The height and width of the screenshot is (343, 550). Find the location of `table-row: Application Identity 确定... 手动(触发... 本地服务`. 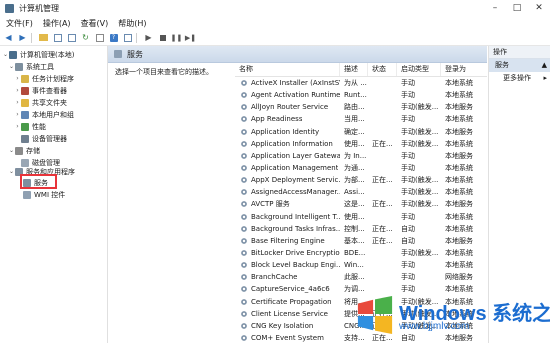

table-row: Application Identity 确定... 手动(触发... 本地服务 is located at coordinates (361, 132).